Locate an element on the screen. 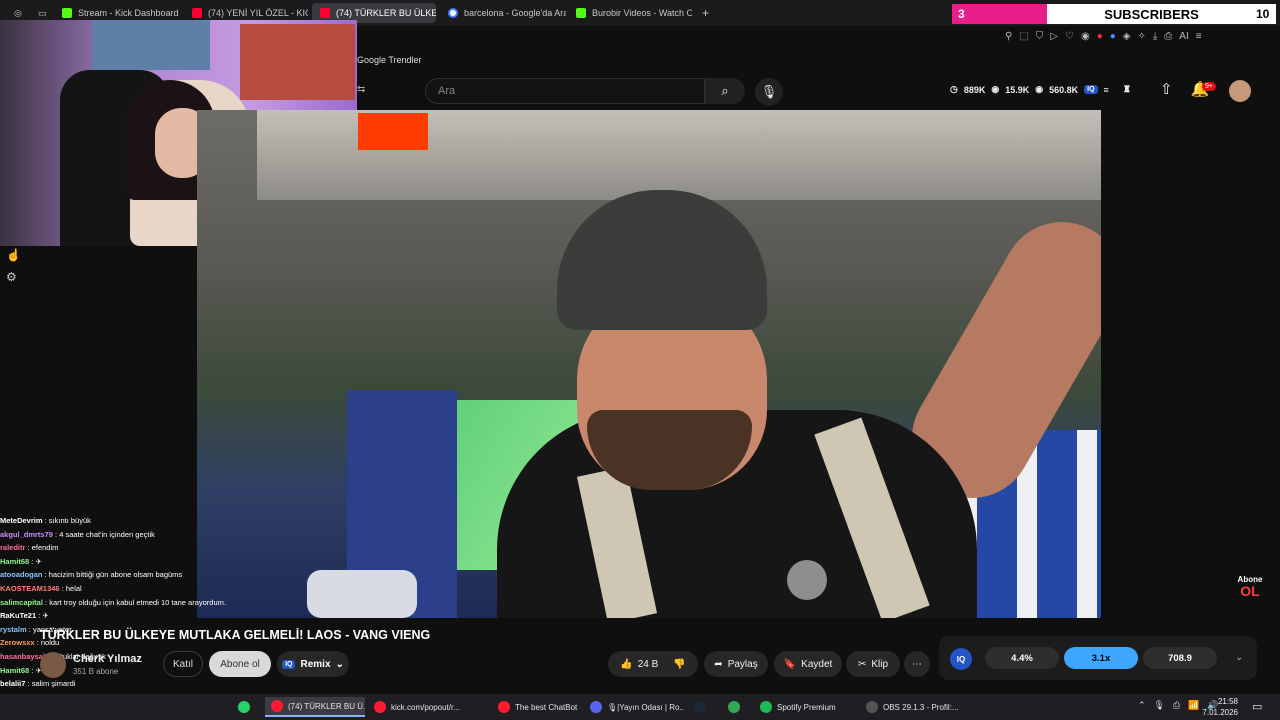  channel-avatar is located at coordinates (53, 665).